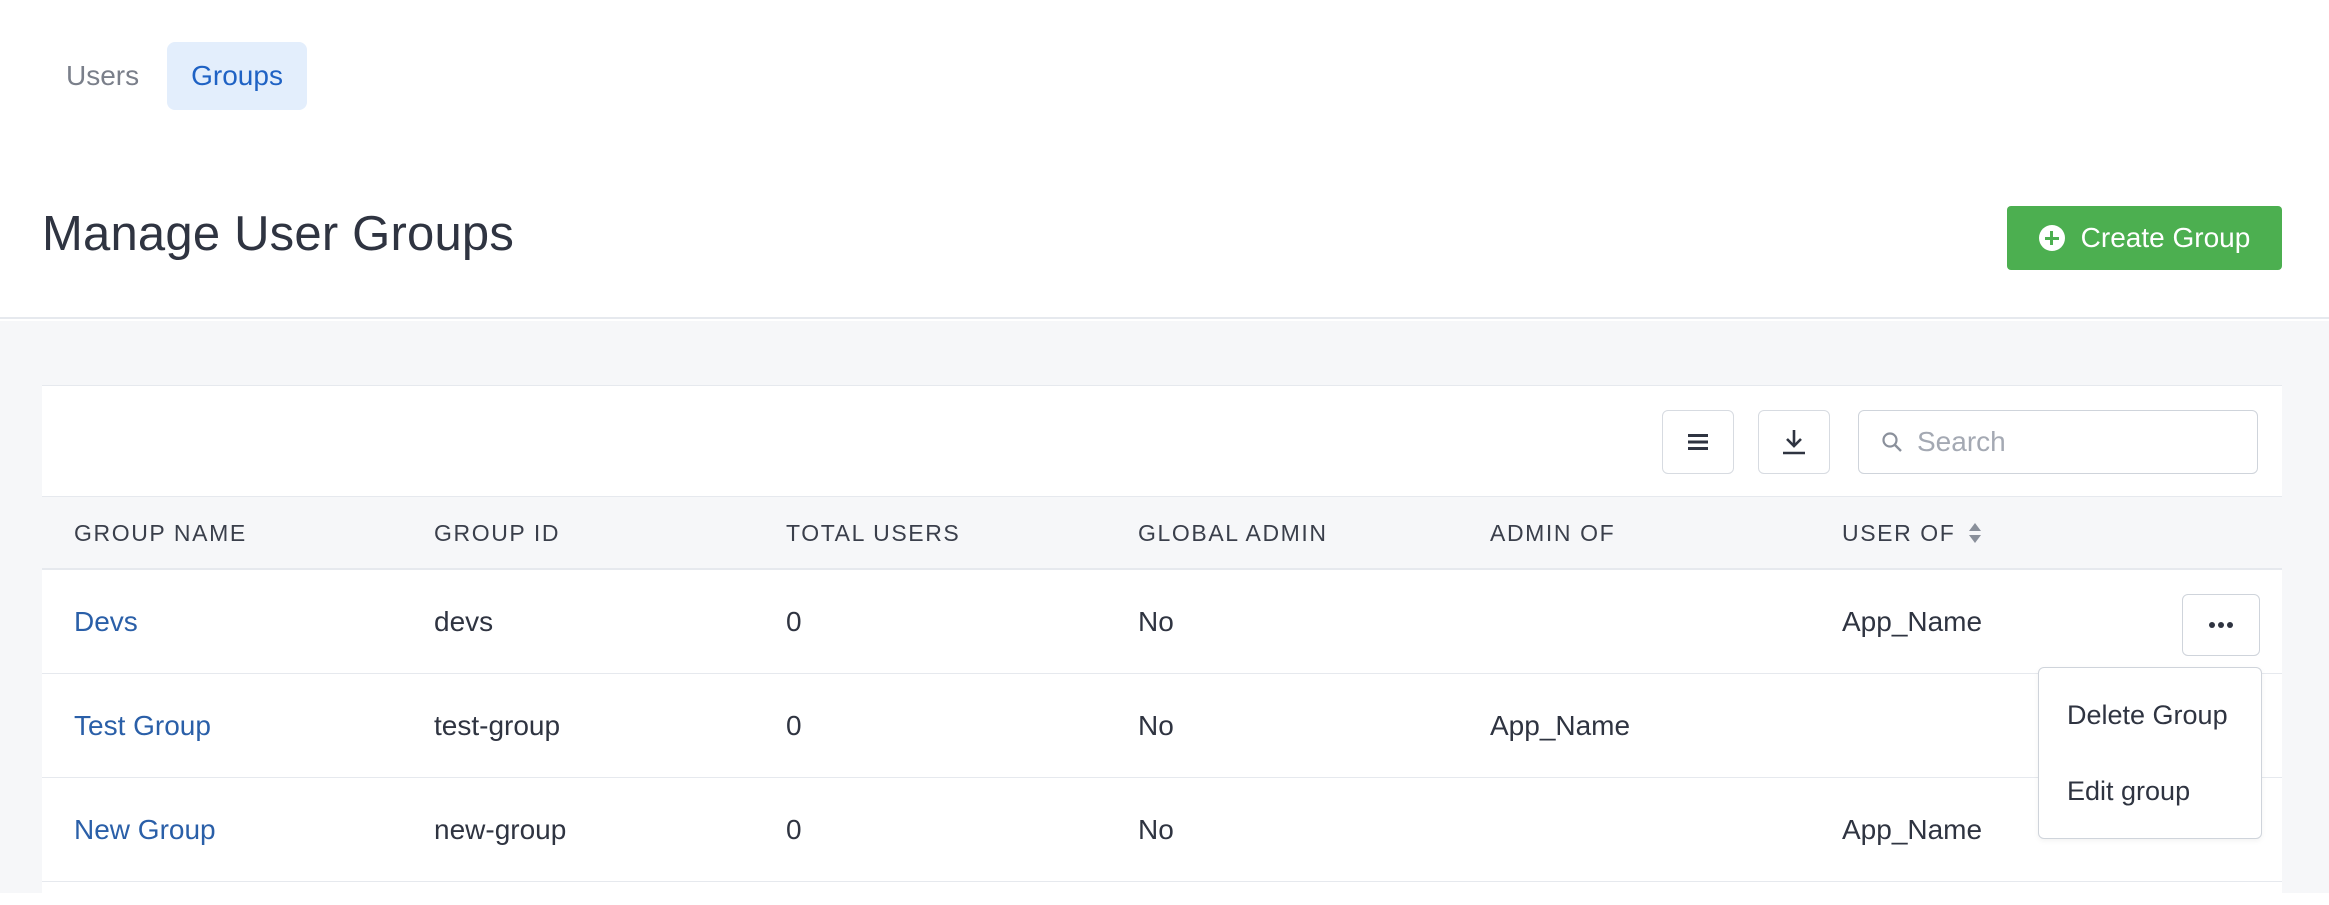 The height and width of the screenshot is (905, 2329). Describe the element at coordinates (1975, 533) in the screenshot. I see `sort-icon` at that location.